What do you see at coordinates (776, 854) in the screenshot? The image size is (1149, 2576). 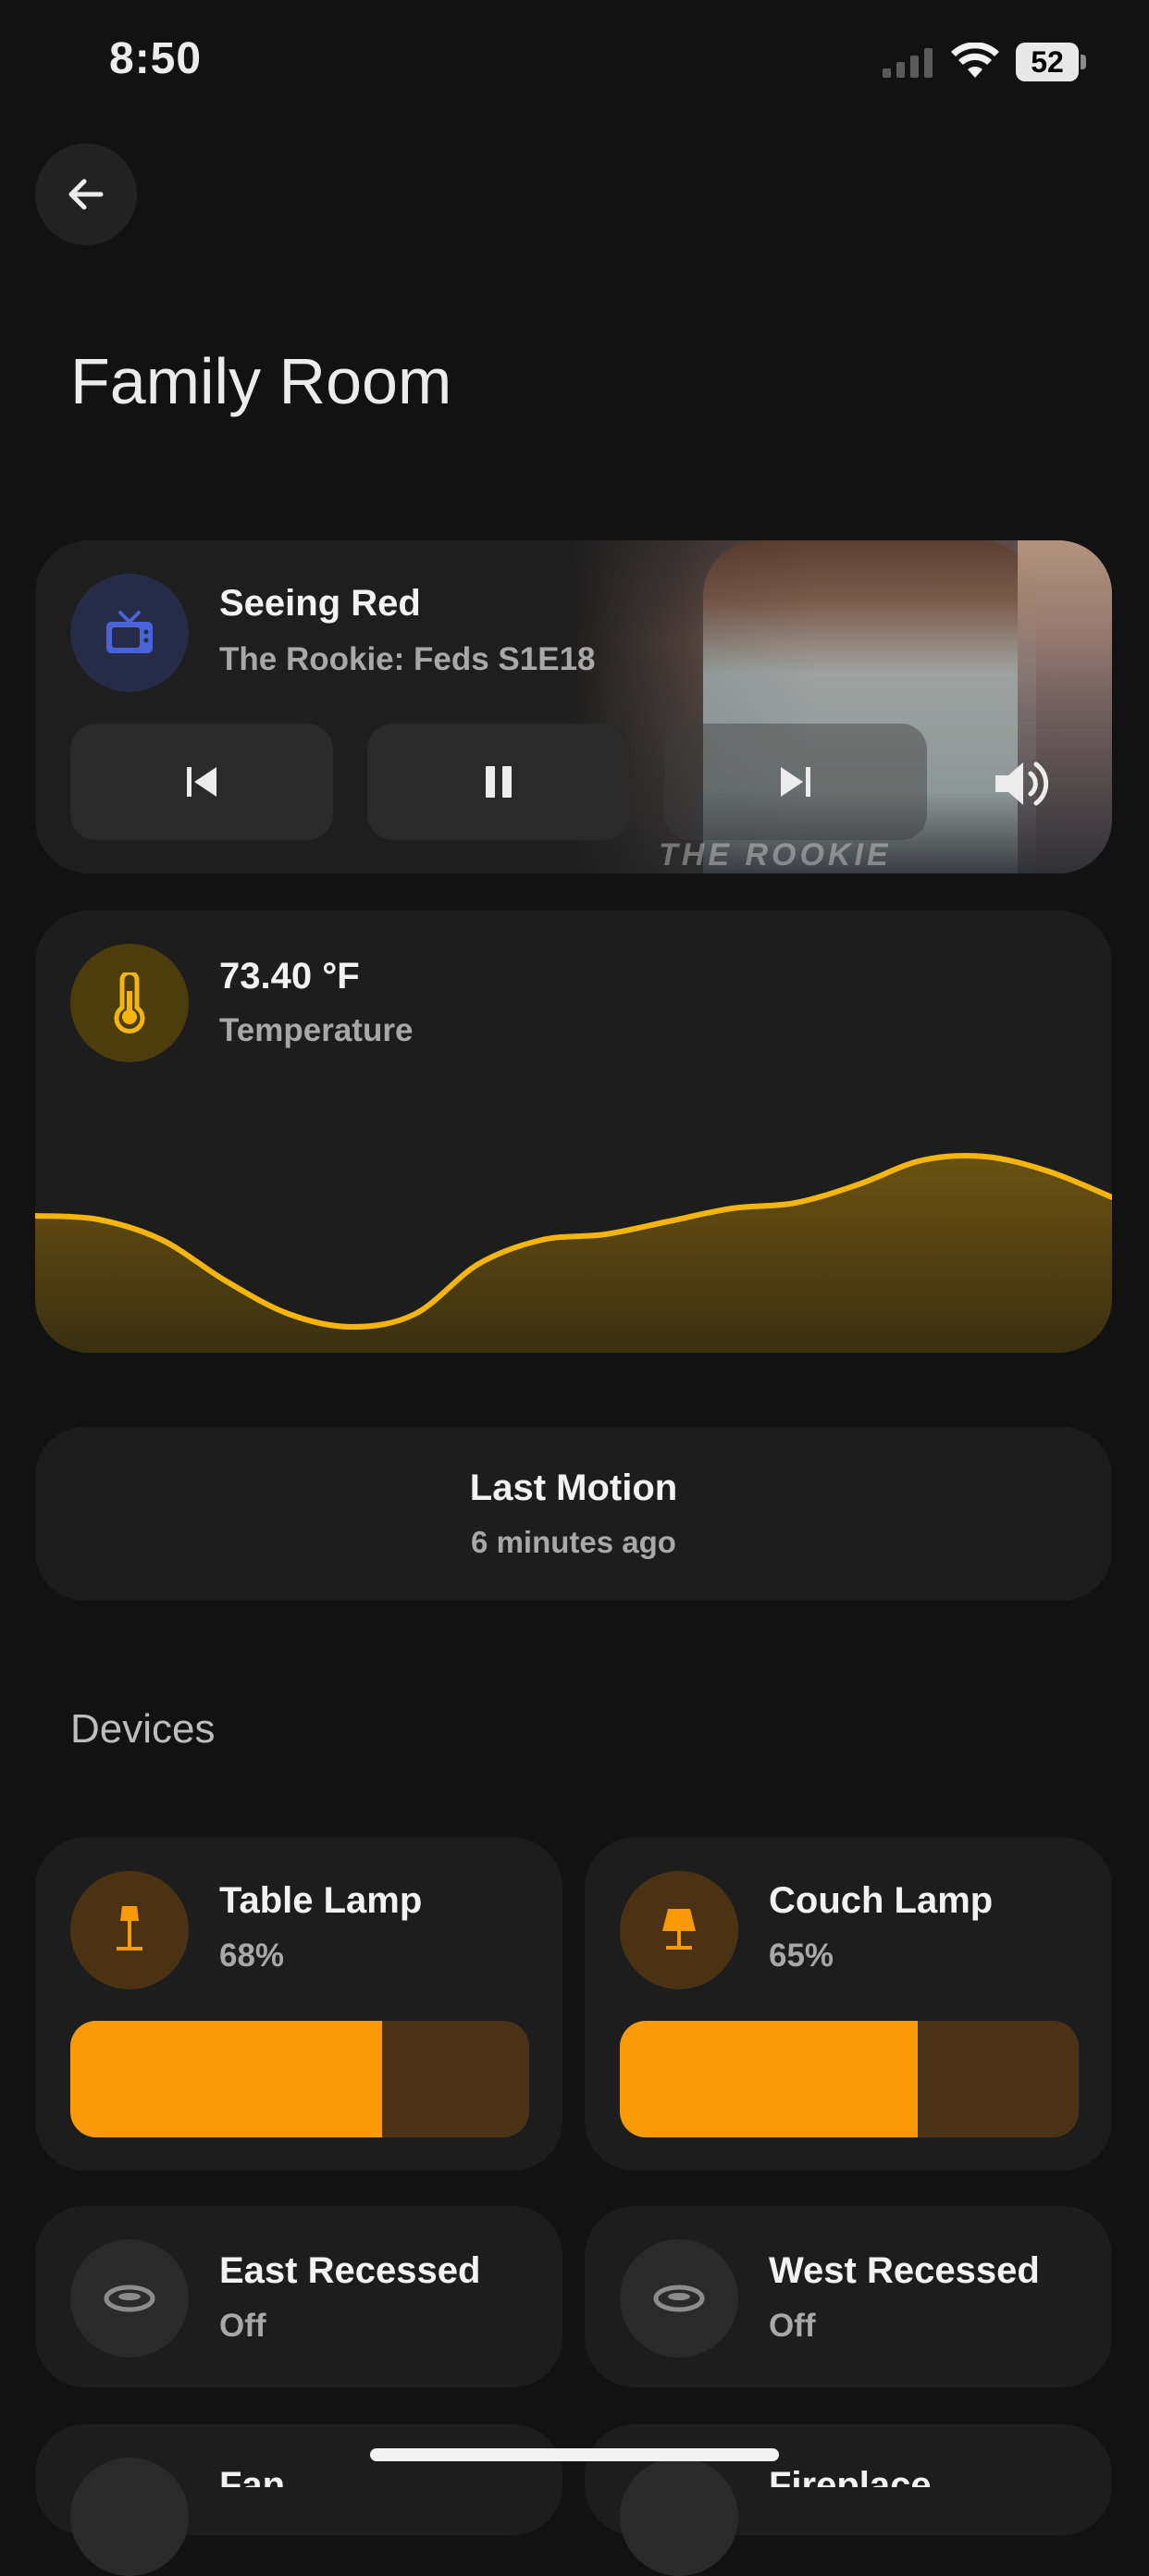 I see `artwork-title-text: THE ROOKIE` at bounding box center [776, 854].